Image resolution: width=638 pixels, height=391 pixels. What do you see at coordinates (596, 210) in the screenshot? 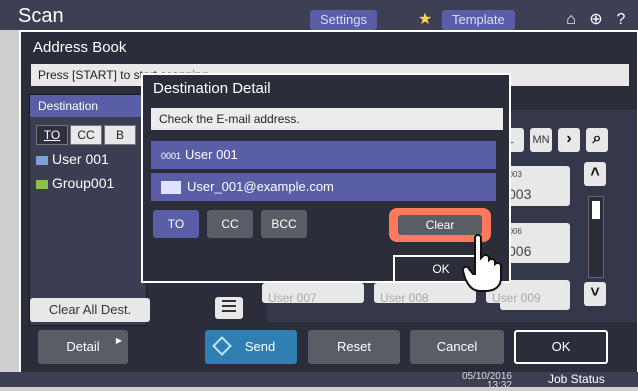
I see `scrollbar-thumb` at bounding box center [596, 210].